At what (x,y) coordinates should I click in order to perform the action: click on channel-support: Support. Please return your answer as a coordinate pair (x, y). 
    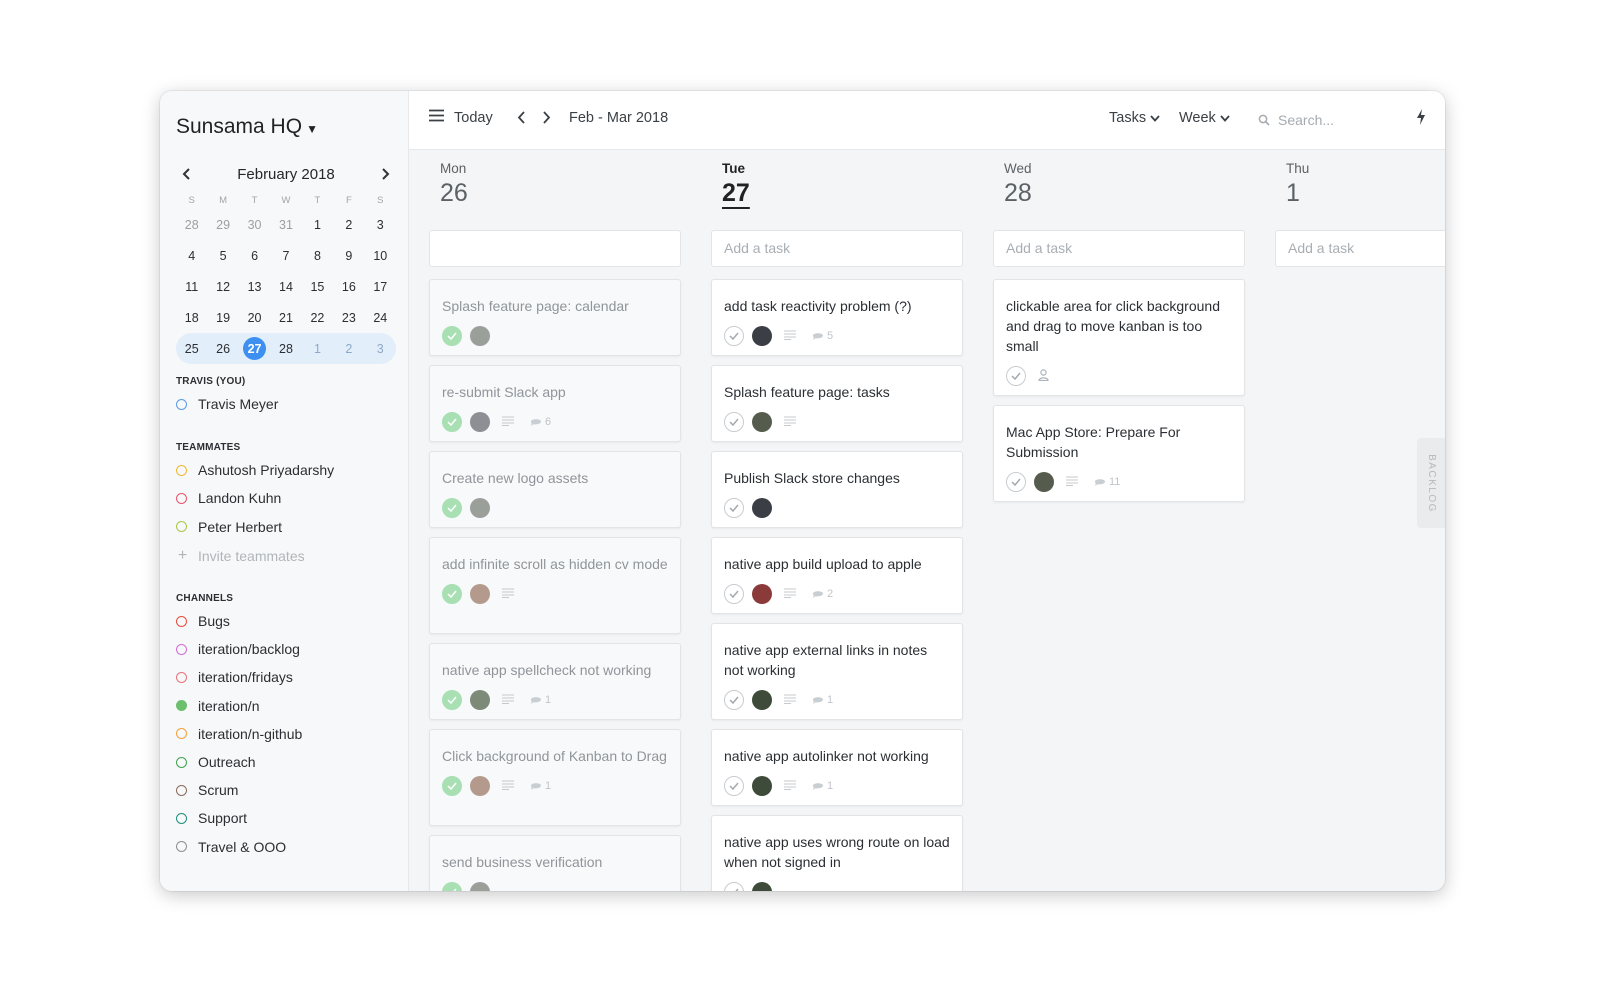
    Looking at the image, I should click on (211, 818).